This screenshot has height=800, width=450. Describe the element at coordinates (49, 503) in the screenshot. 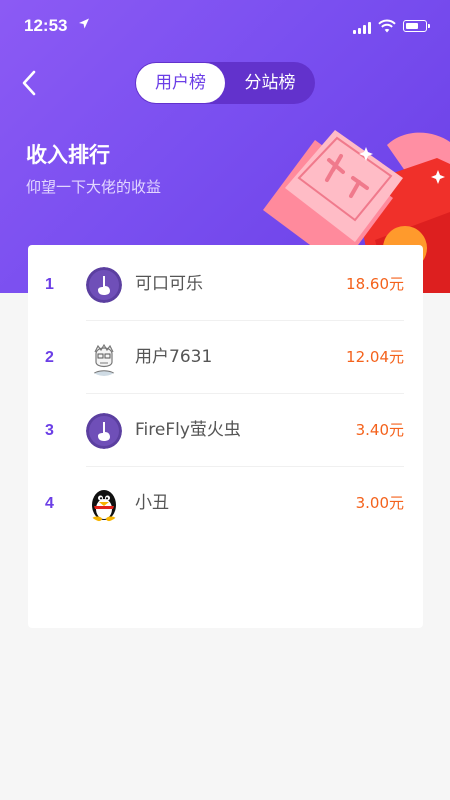

I see `rank-number: 4` at that location.